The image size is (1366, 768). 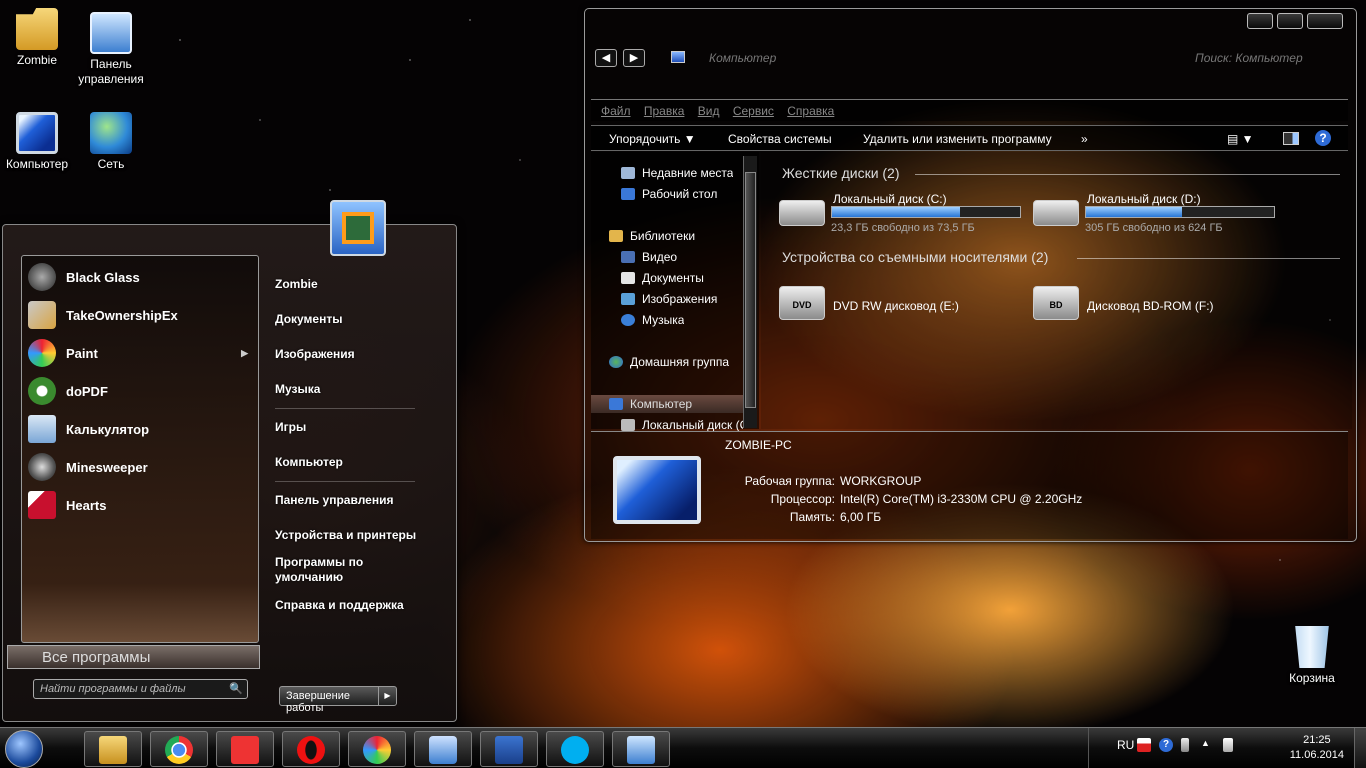 I want to click on navigation-scrollbar, so click(x=750, y=292).